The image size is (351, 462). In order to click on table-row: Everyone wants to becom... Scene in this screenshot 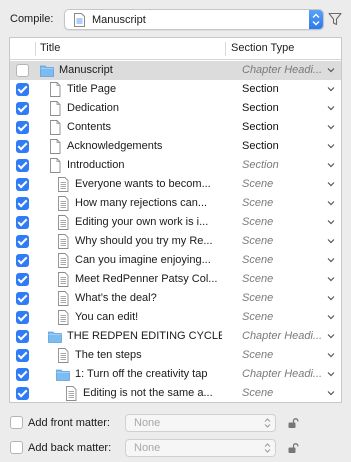, I will do `click(175, 184)`.